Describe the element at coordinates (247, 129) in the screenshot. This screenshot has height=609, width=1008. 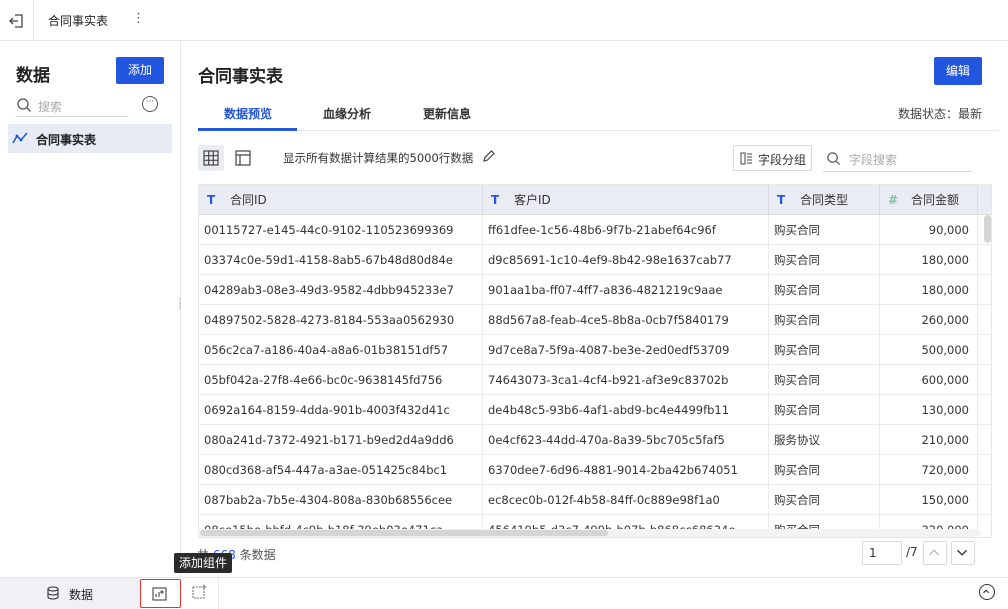
I see `active-tab-indicator` at that location.